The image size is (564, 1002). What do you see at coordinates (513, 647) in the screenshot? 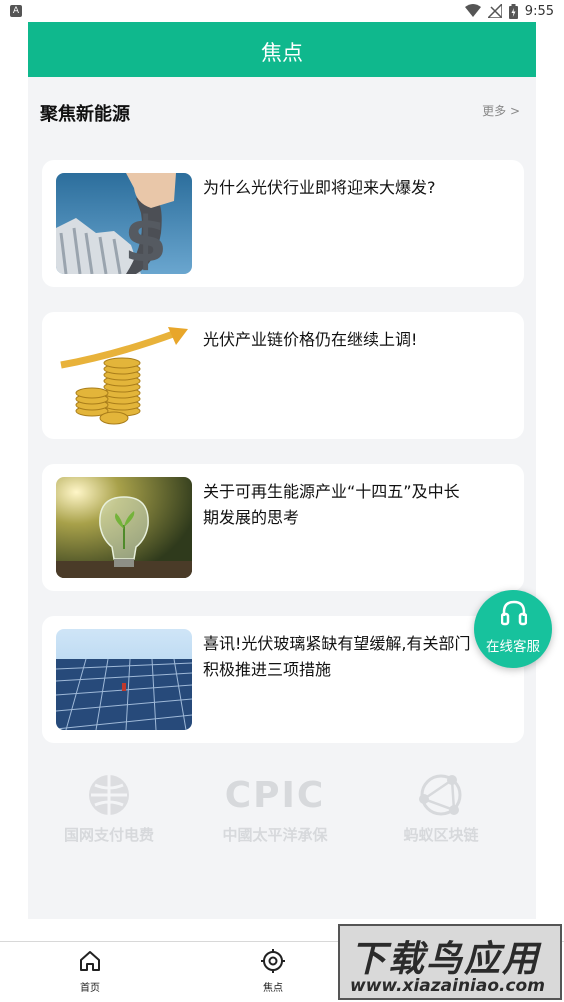
I see `online-service-label: 在线客服` at bounding box center [513, 647].